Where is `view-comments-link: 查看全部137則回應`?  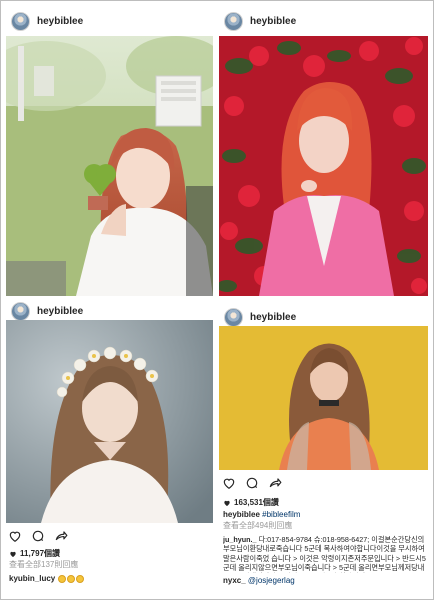 view-comments-link: 查看全部137則回應 is located at coordinates (109, 565).